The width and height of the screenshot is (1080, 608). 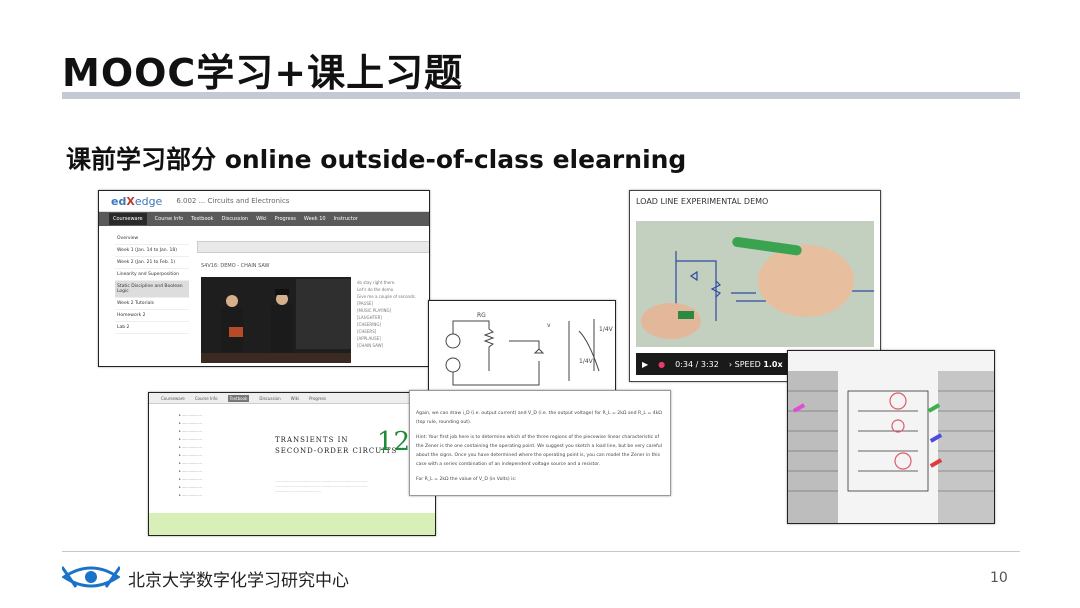 What do you see at coordinates (235, 219) in the screenshot?
I see `edx-nav-item: Discussion` at bounding box center [235, 219].